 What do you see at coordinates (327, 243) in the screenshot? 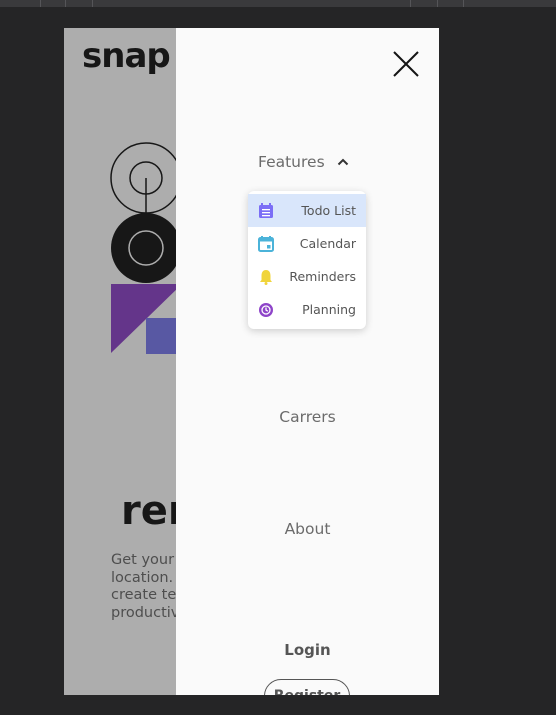
I see `dropdown-item-label: Calendar` at bounding box center [327, 243].